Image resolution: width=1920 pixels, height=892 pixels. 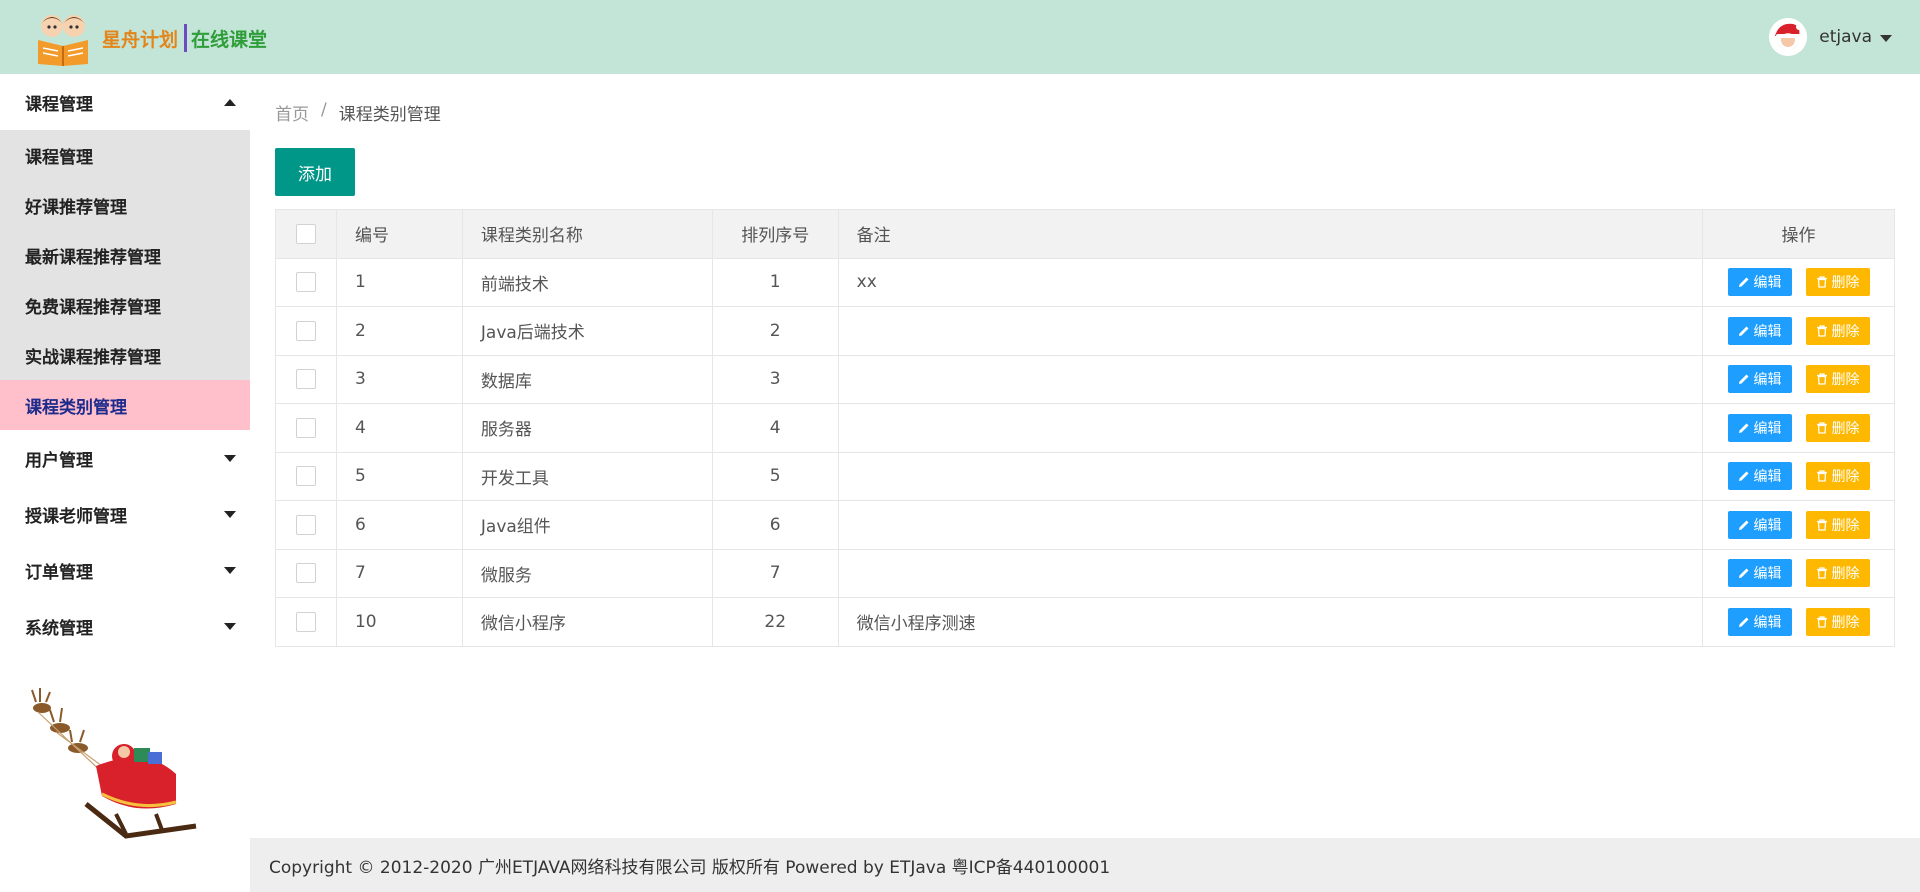 I want to click on breadcrumb: 首页 / 课程类别管理, so click(x=358, y=112).